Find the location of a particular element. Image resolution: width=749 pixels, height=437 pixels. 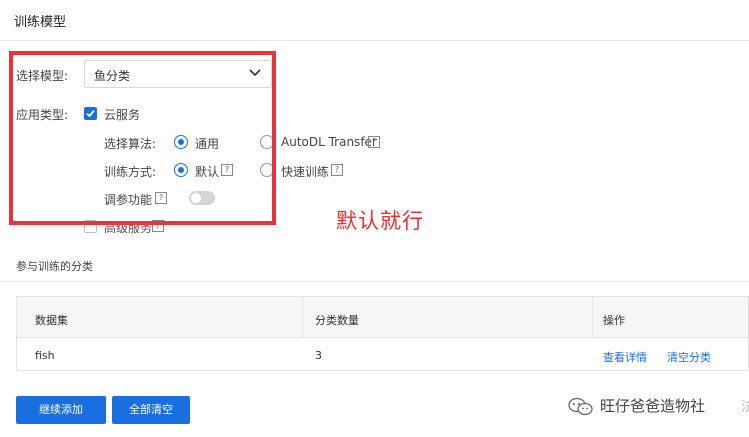

cropped-edge-text: 法 is located at coordinates (745, 407).